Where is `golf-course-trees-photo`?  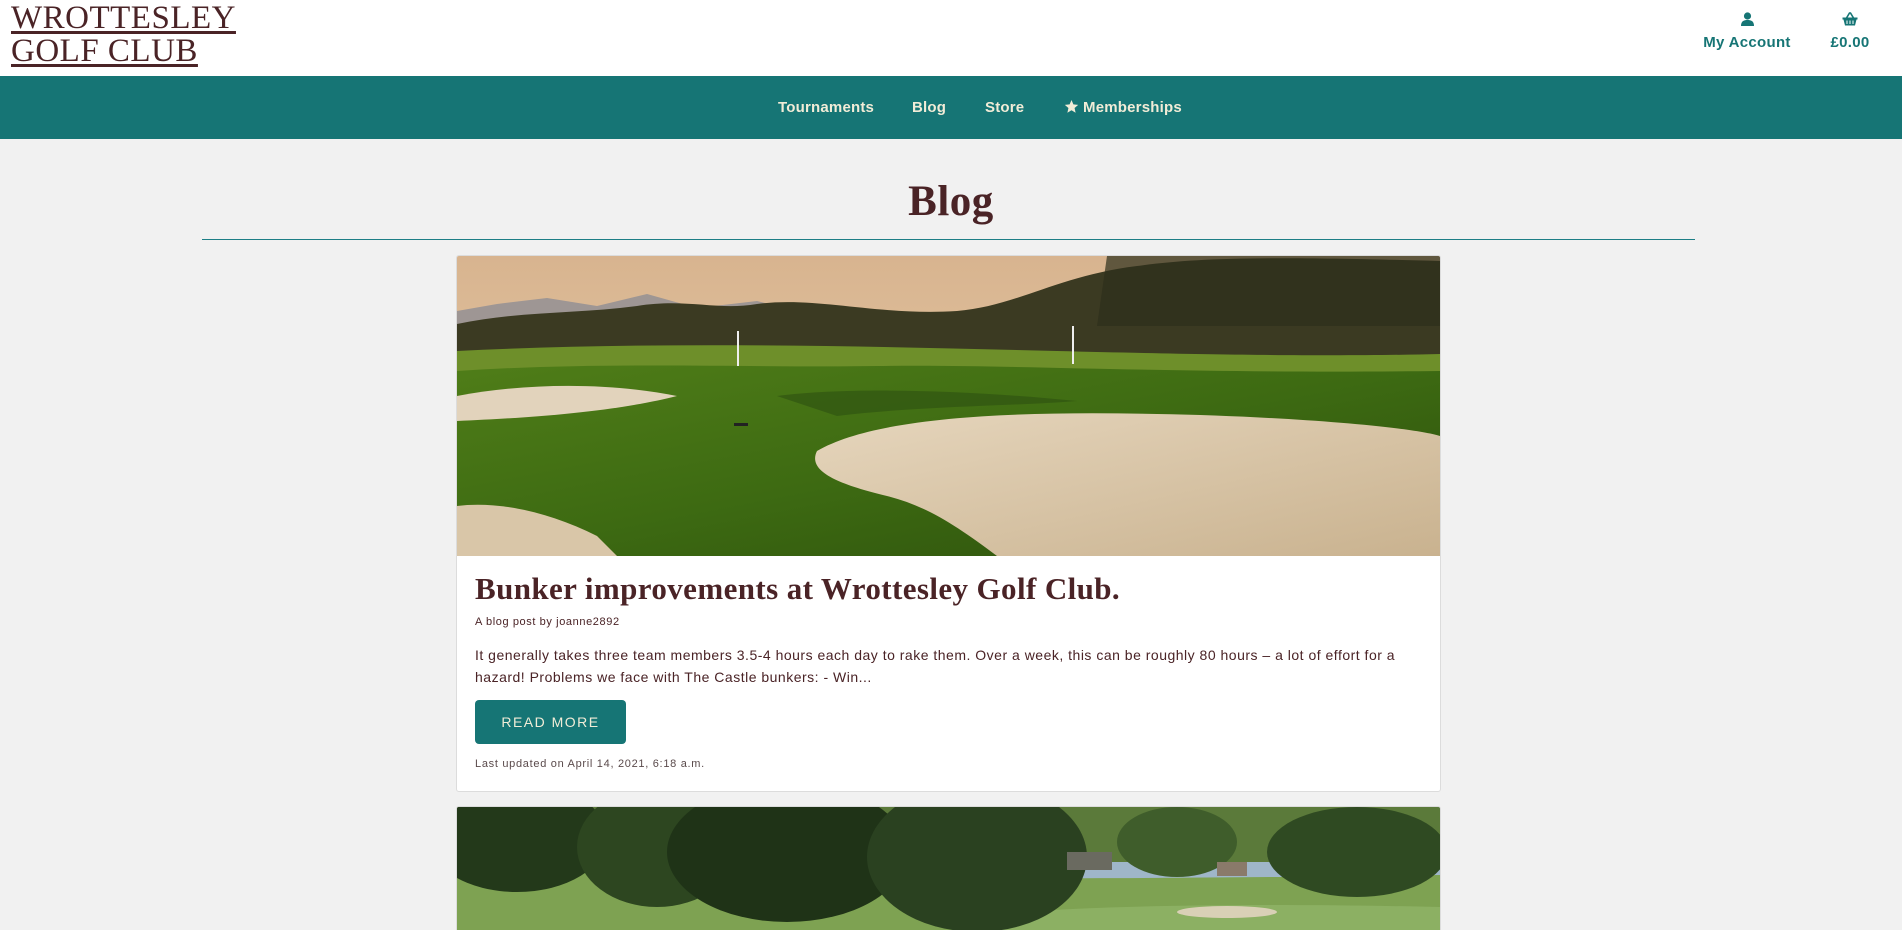
golf-course-trees-photo is located at coordinates (948, 868).